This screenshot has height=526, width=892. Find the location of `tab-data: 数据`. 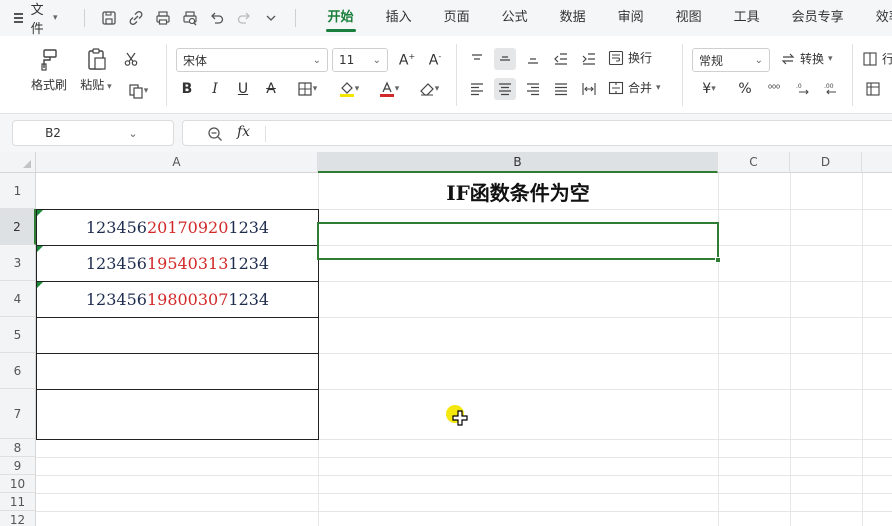

tab-data: 数据 is located at coordinates (573, 18).